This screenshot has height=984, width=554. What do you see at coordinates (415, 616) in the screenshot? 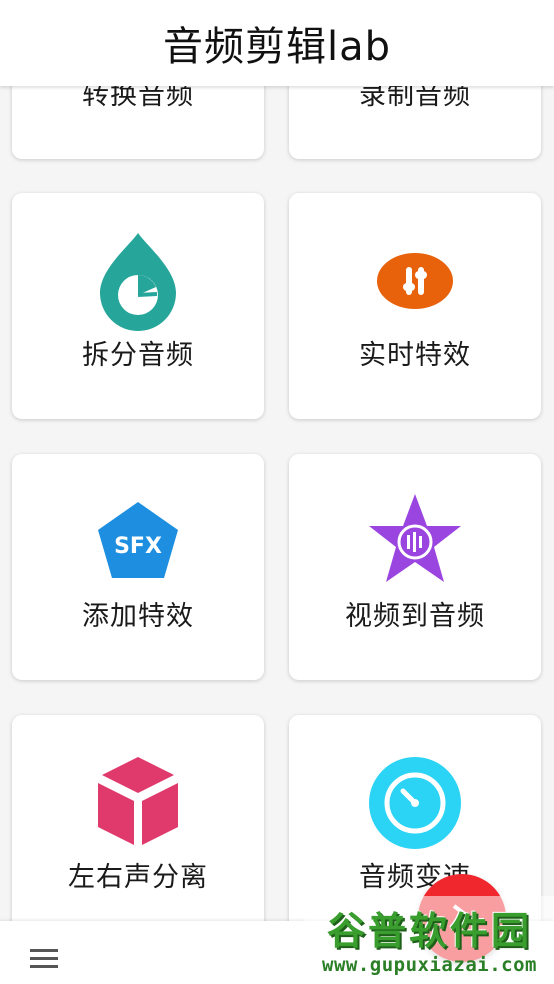
I see `card-label: 视频到音频` at bounding box center [415, 616].